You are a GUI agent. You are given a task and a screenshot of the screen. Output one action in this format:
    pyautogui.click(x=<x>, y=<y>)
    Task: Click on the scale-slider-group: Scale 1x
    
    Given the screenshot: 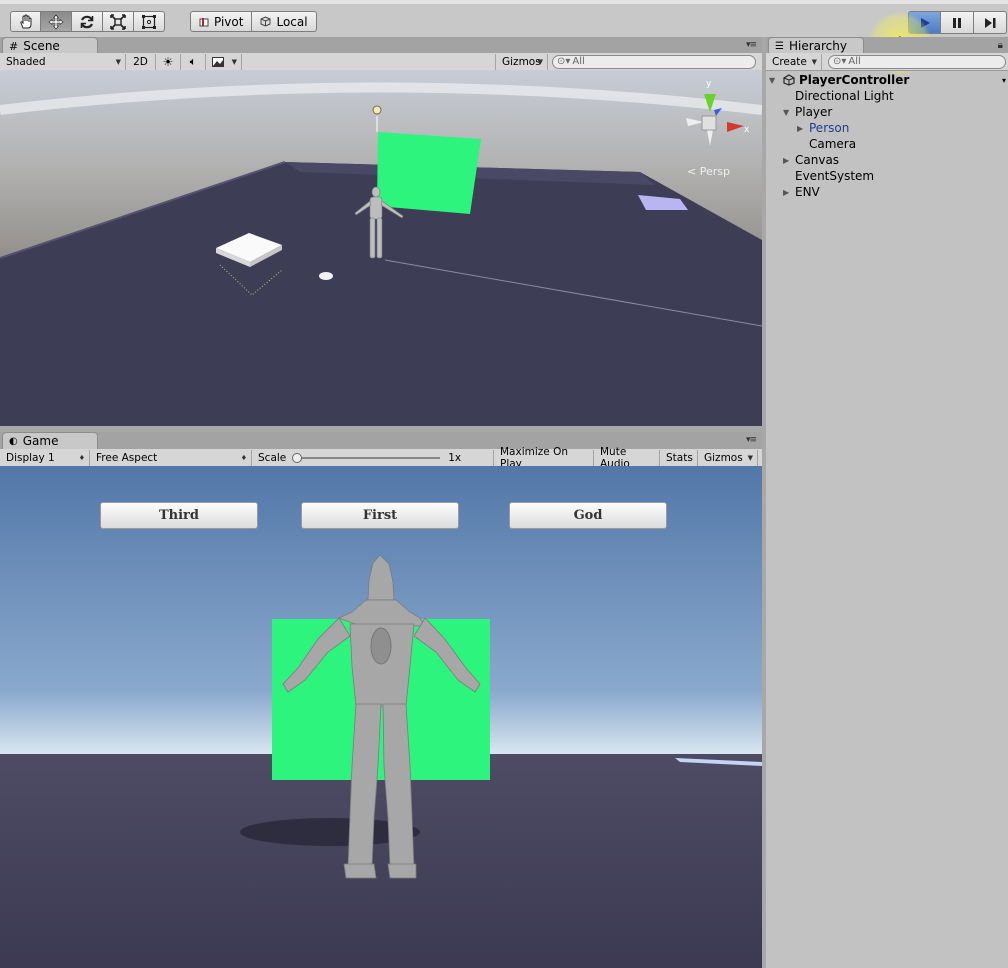 What is the action you would take?
    pyautogui.click(x=373, y=457)
    